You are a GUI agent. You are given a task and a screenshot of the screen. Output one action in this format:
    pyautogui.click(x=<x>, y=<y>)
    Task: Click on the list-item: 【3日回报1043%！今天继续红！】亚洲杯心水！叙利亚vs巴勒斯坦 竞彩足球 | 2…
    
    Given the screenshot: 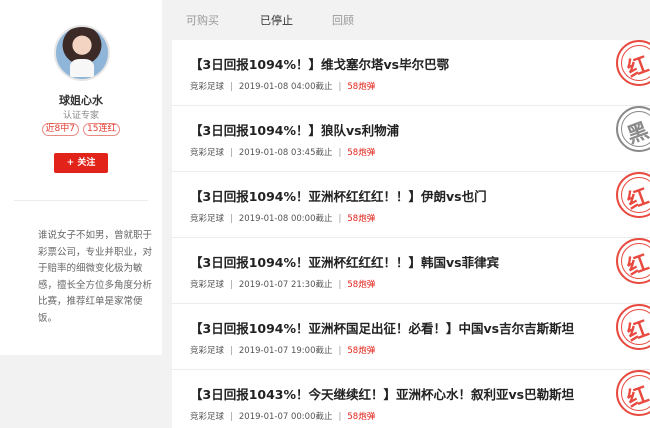 What is the action you would take?
    pyautogui.click(x=411, y=399)
    